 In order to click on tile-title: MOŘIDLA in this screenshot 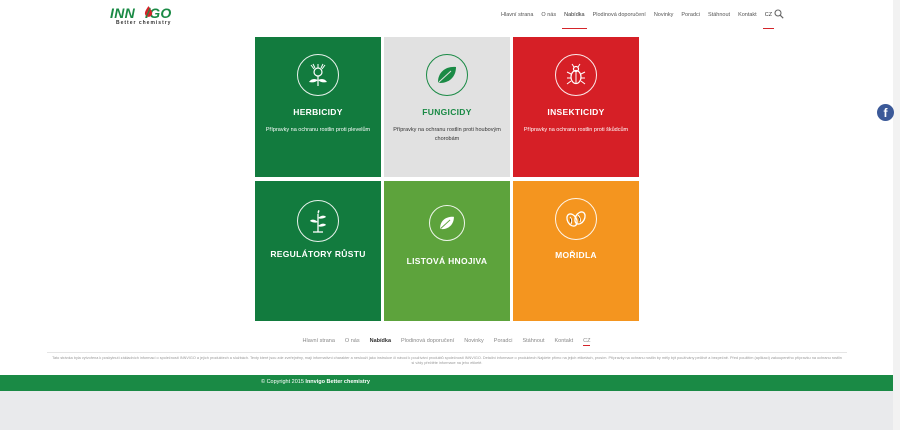, I will do `click(576, 255)`.